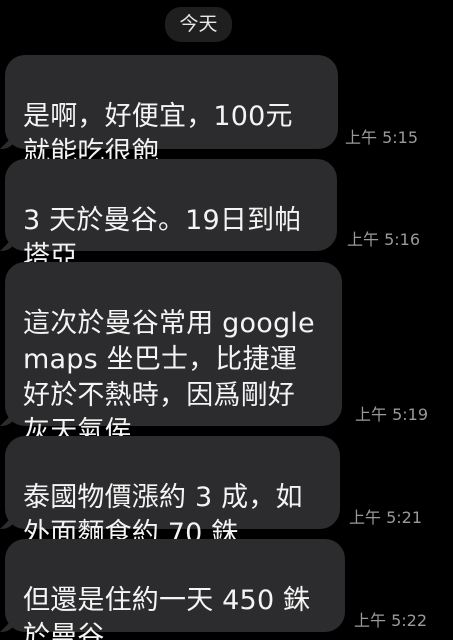 Image resolution: width=453 pixels, height=640 pixels. Describe the element at coordinates (167, 612) in the screenshot. I see `message-text: 但還是住約一天 450 銖 於曼谷` at that location.